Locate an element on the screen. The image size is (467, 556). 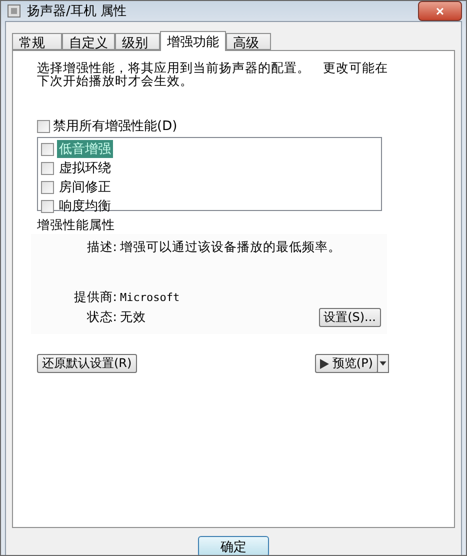
tab: 级别 is located at coordinates (137, 41).